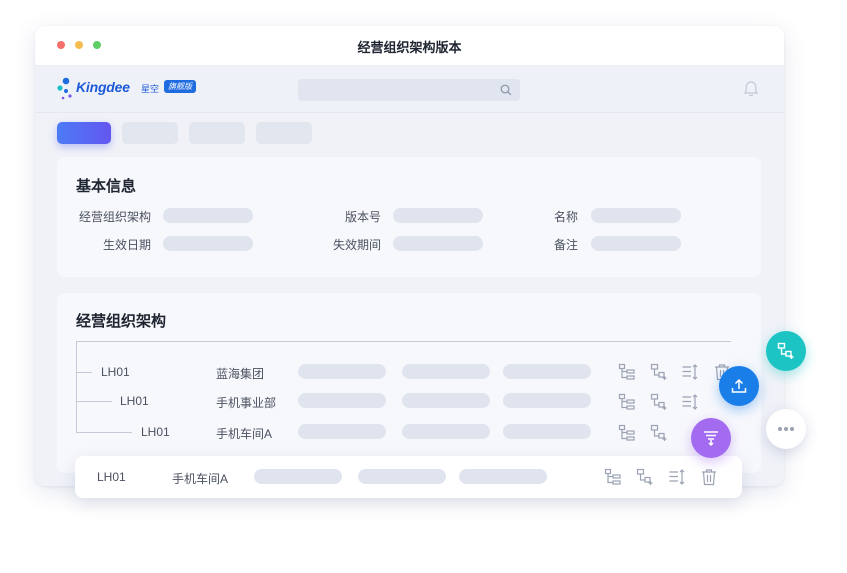  I want to click on title-bar: 经营组织架构版本, so click(409, 46).